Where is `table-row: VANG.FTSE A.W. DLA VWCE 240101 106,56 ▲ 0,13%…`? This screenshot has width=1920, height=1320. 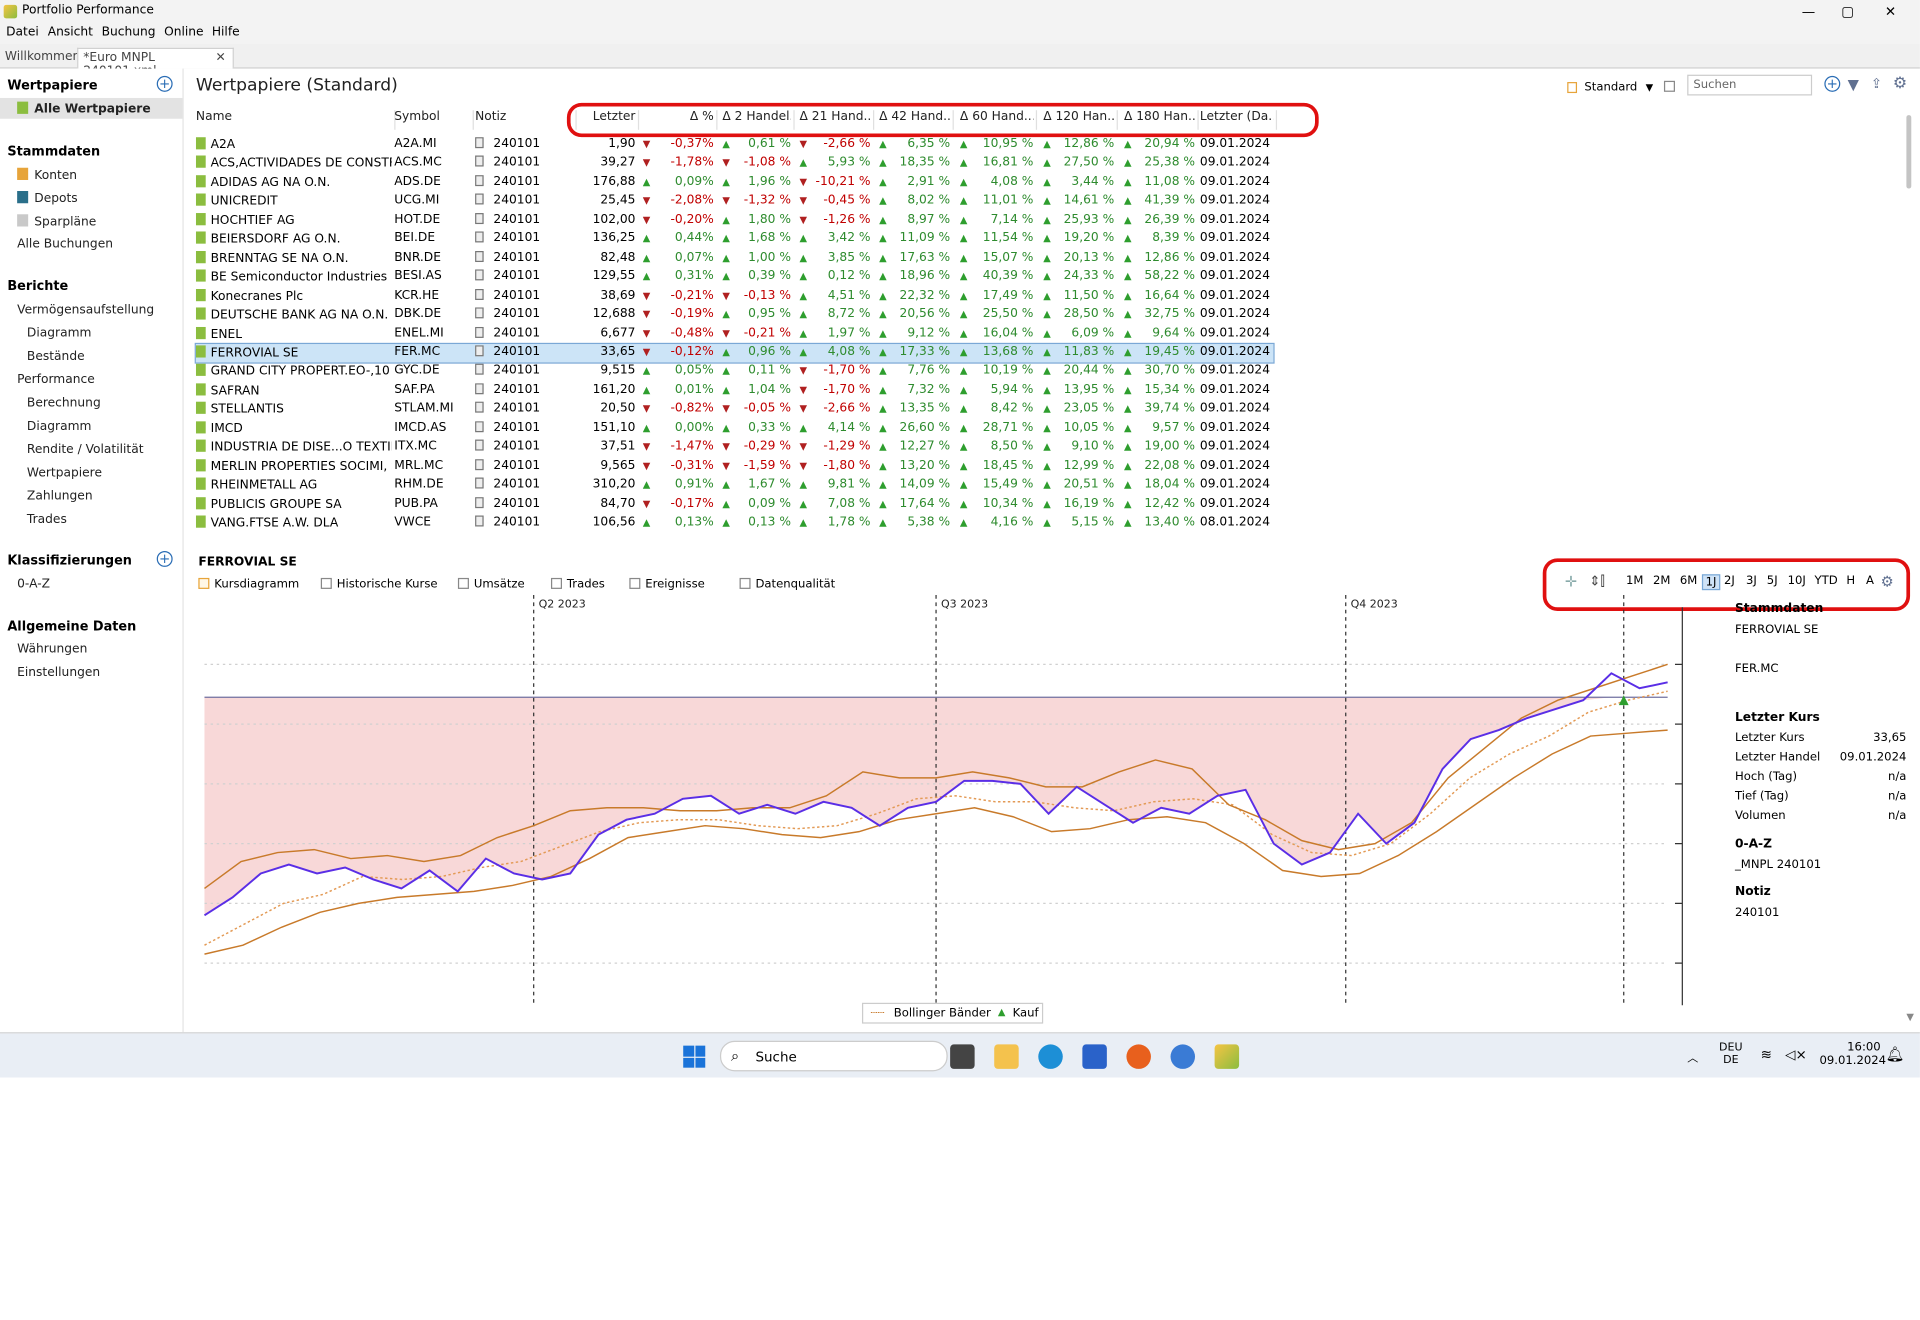
table-row: VANG.FTSE A.W. DLA VWCE 240101 106,56 ▲ 0,13%… is located at coordinates (734, 523).